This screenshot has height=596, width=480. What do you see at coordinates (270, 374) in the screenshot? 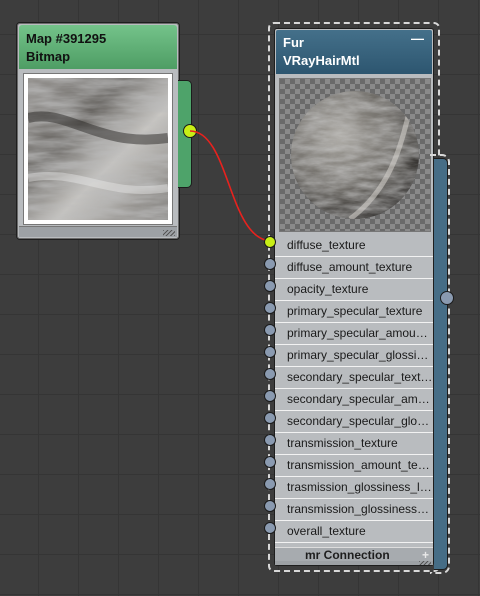
I see `input-socket-secondary-specular-text` at bounding box center [270, 374].